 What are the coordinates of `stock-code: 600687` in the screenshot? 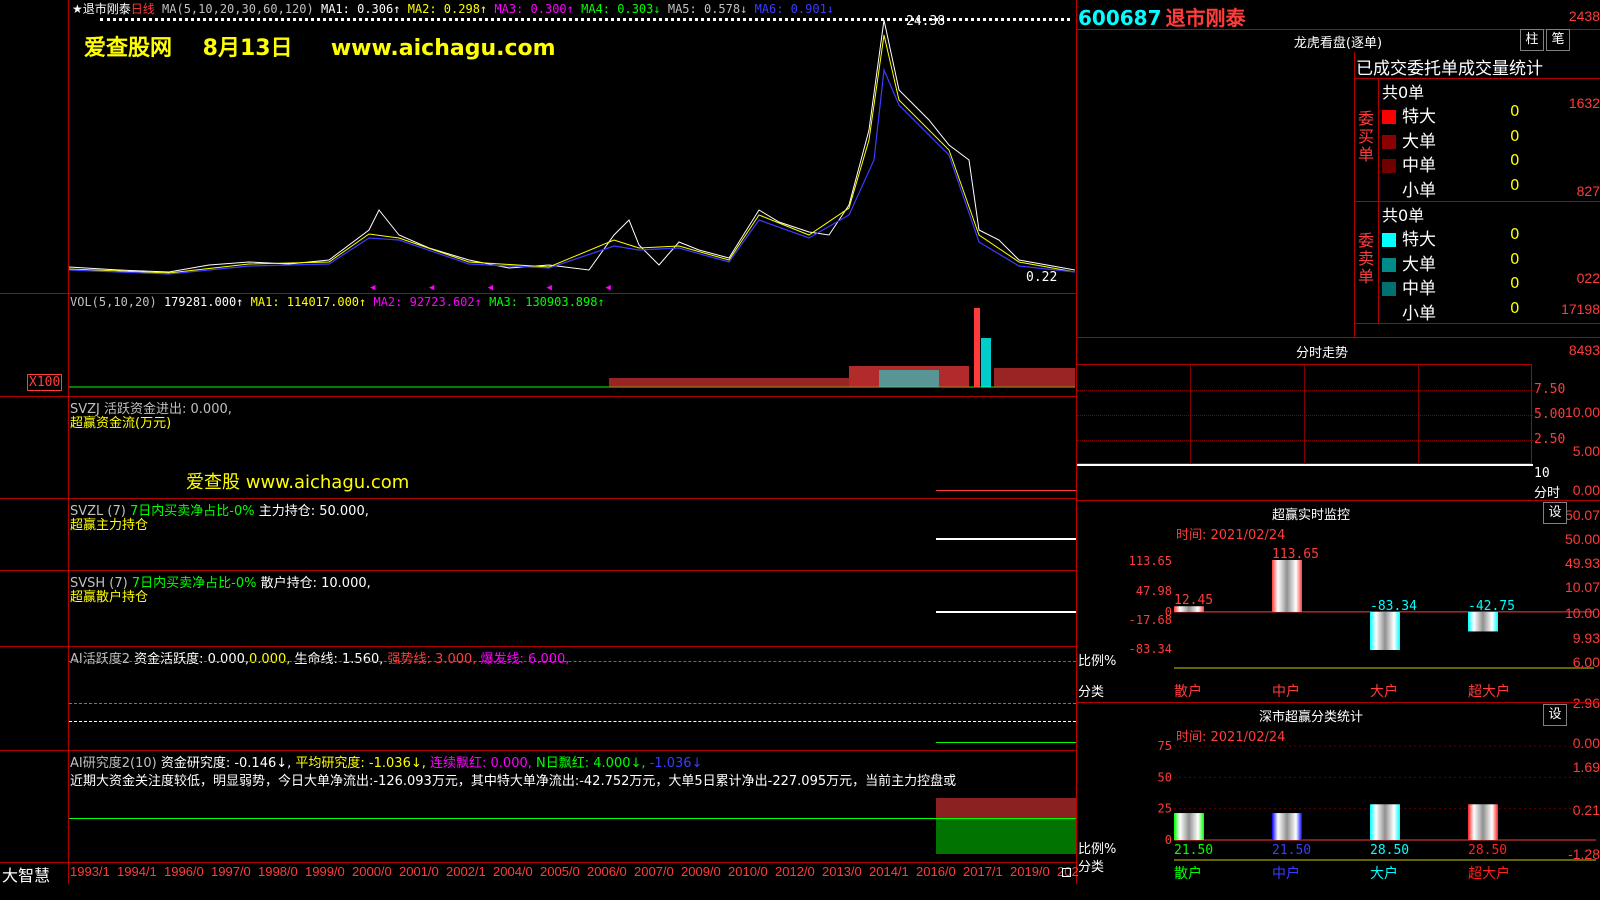 It's located at (1120, 18).